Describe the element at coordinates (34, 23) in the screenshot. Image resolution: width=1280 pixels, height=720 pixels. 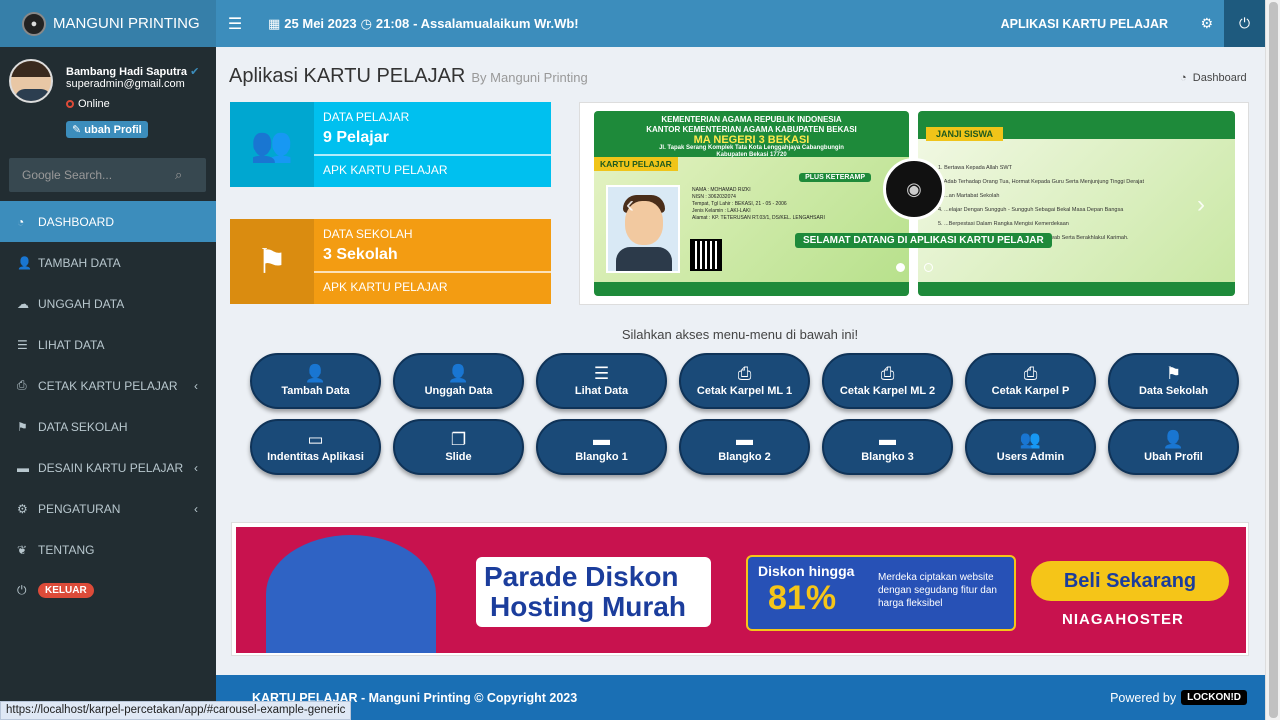
I see `owl-logo-icon: ●` at that location.